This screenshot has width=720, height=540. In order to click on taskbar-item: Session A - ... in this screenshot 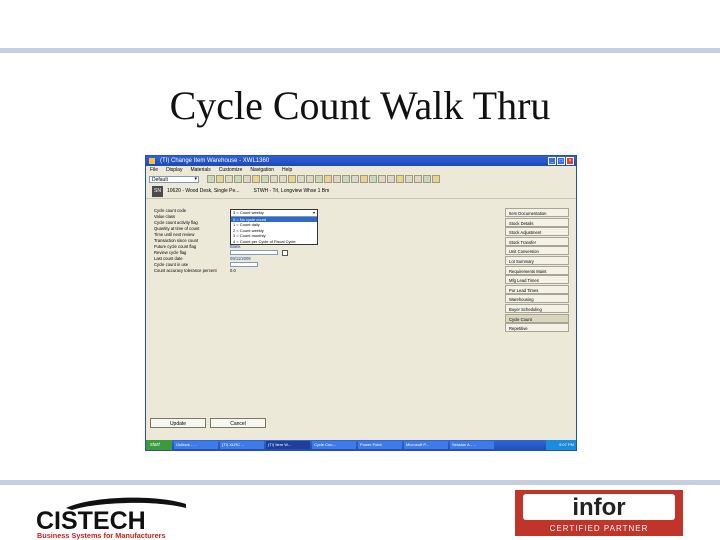, I will do `click(472, 445)`.